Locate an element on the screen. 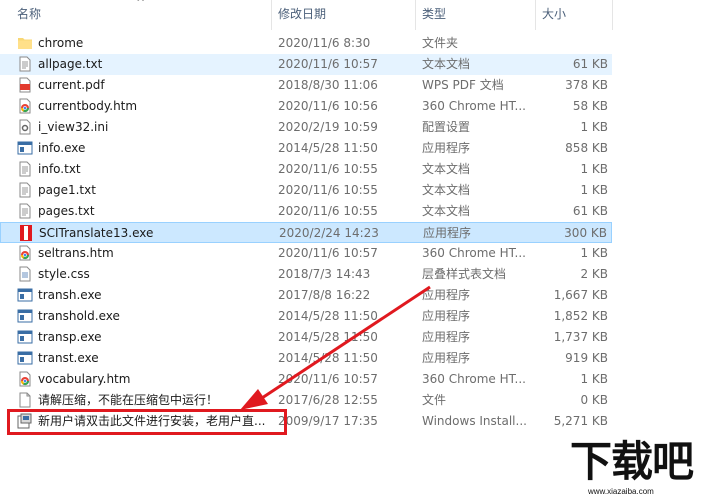  annotation-highlight-box is located at coordinates (147, 422).